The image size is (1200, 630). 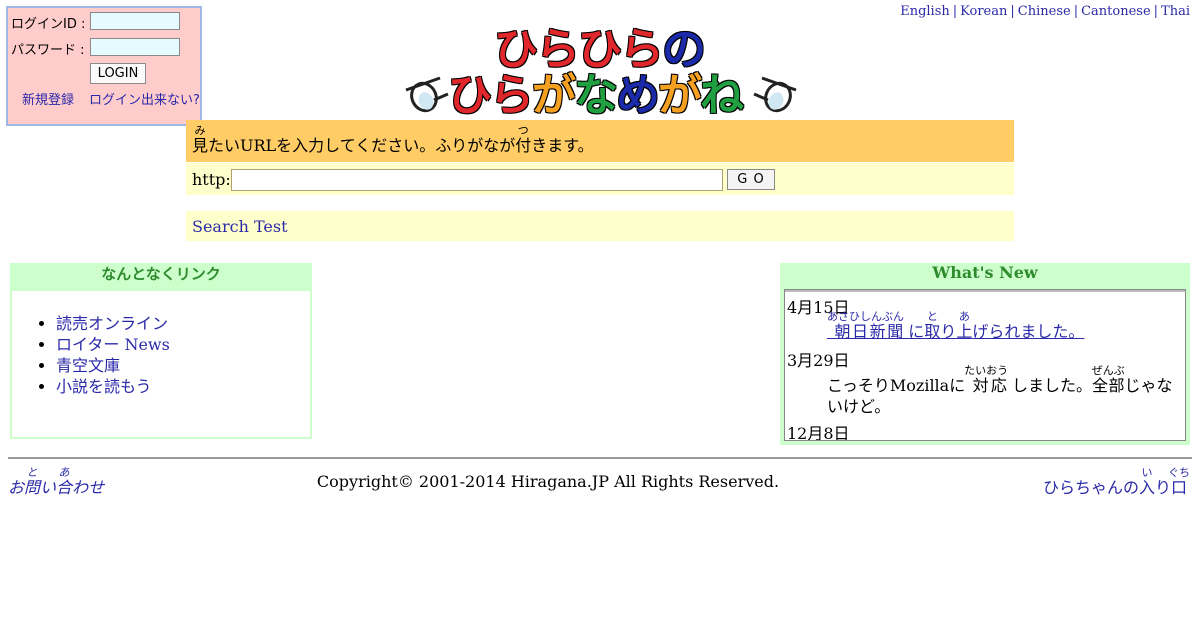 What do you see at coordinates (48, 24) in the screenshot?
I see `login-id-label: ログインID :` at bounding box center [48, 24].